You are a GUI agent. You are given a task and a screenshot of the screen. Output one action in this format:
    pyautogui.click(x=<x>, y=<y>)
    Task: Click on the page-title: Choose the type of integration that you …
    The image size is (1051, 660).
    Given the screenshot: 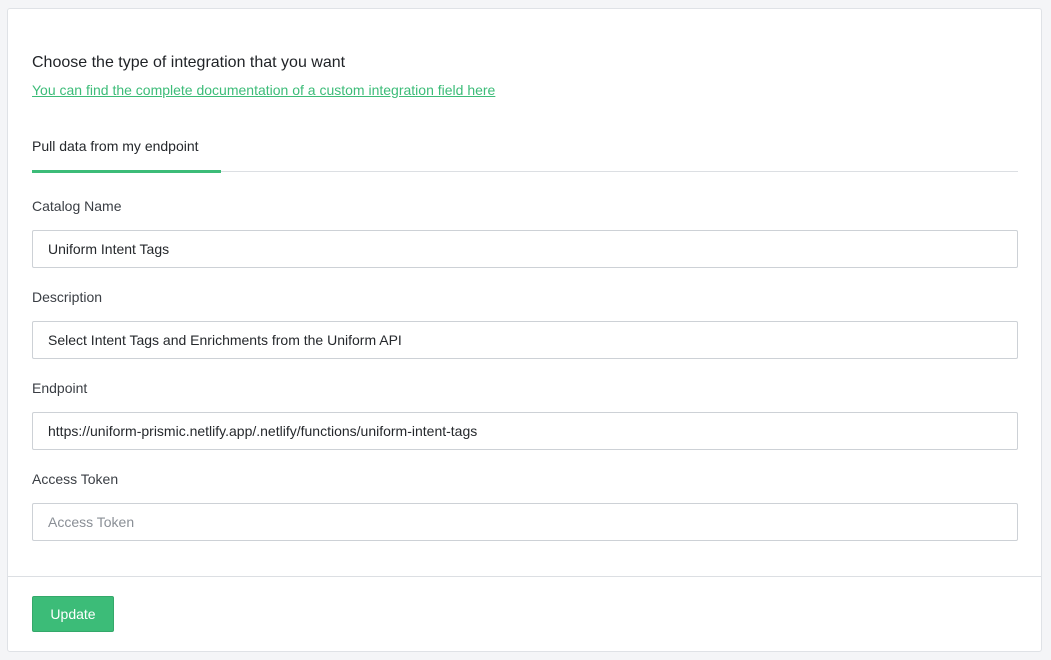 What is the action you would take?
    pyautogui.click(x=189, y=62)
    